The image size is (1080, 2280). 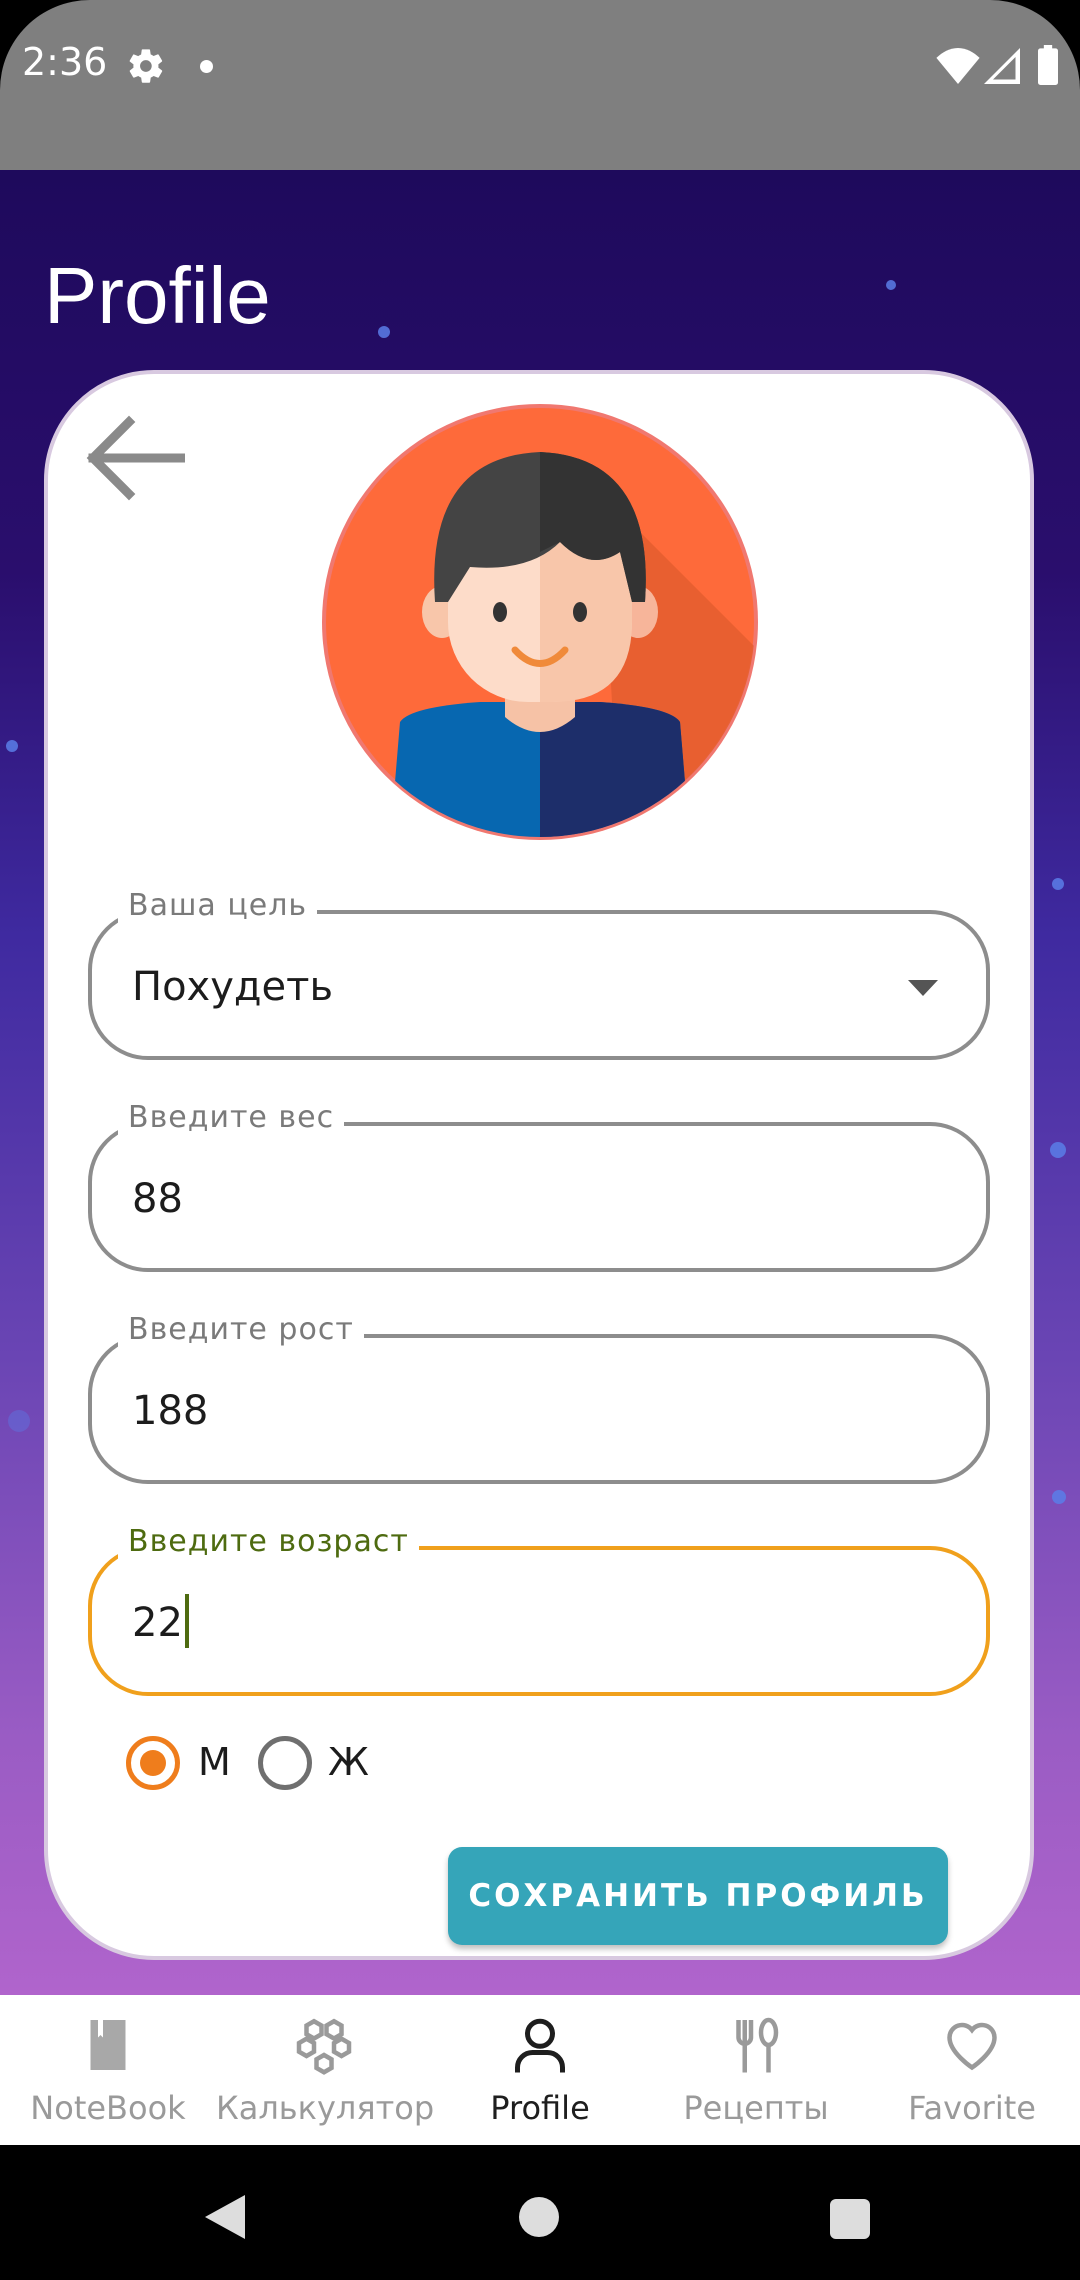 I want to click on system-back-icon, so click(x=225, y=2217).